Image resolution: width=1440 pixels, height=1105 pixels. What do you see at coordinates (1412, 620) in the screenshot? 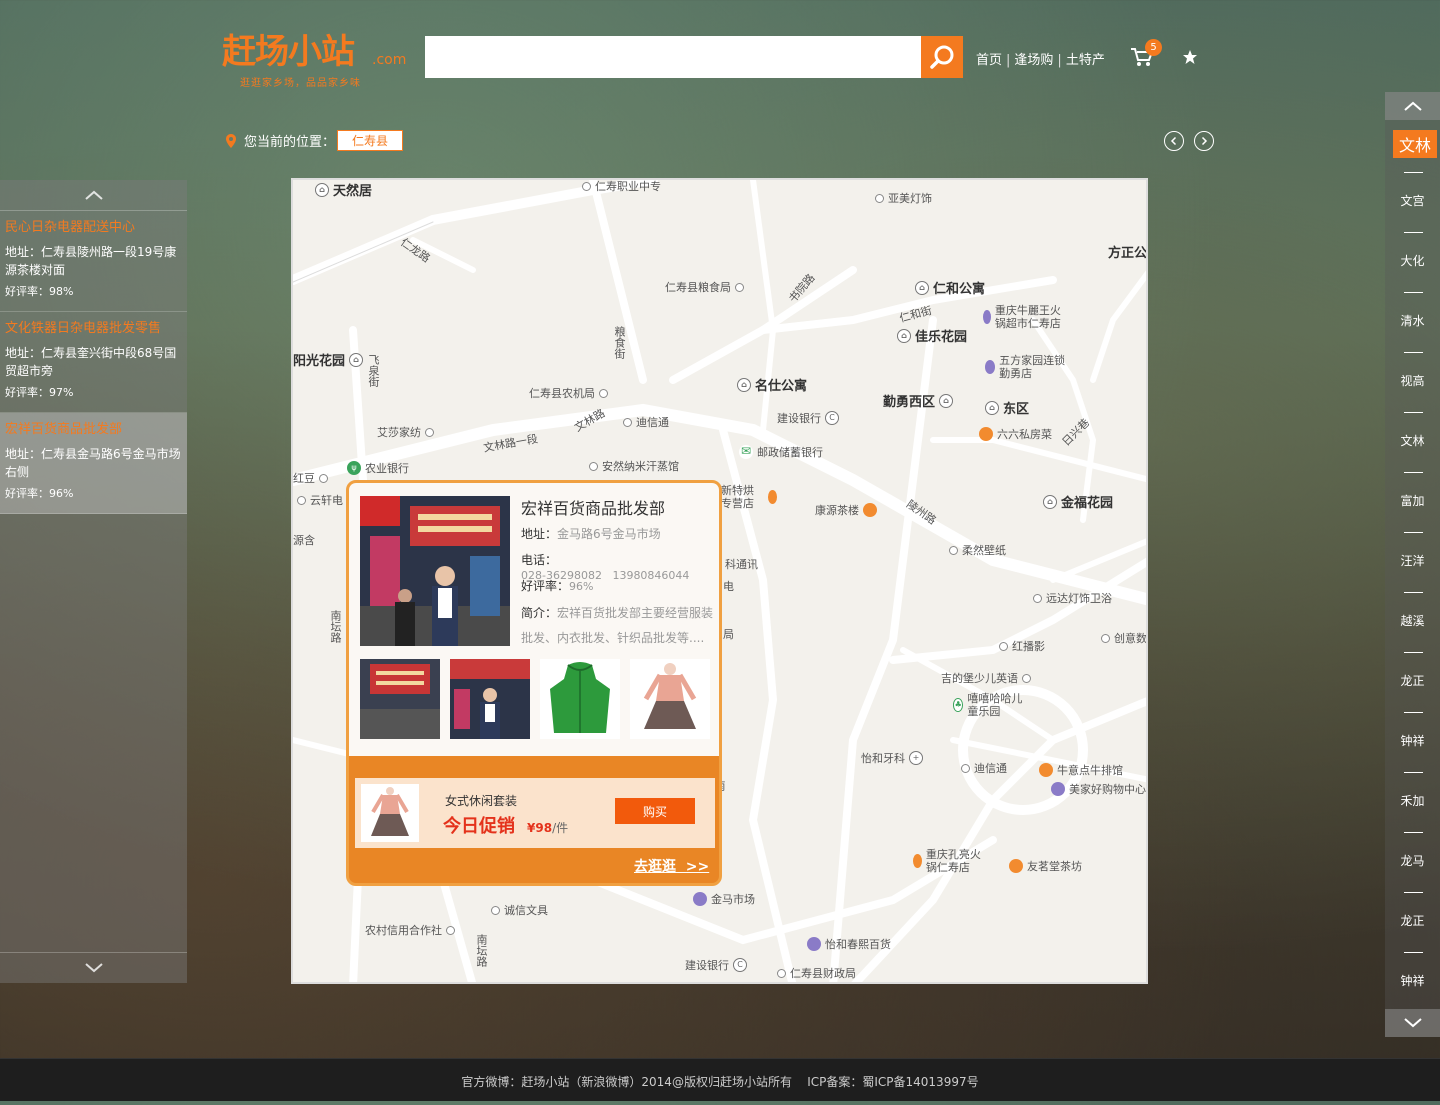
I see `town-nav-item: 越溪` at bounding box center [1412, 620].